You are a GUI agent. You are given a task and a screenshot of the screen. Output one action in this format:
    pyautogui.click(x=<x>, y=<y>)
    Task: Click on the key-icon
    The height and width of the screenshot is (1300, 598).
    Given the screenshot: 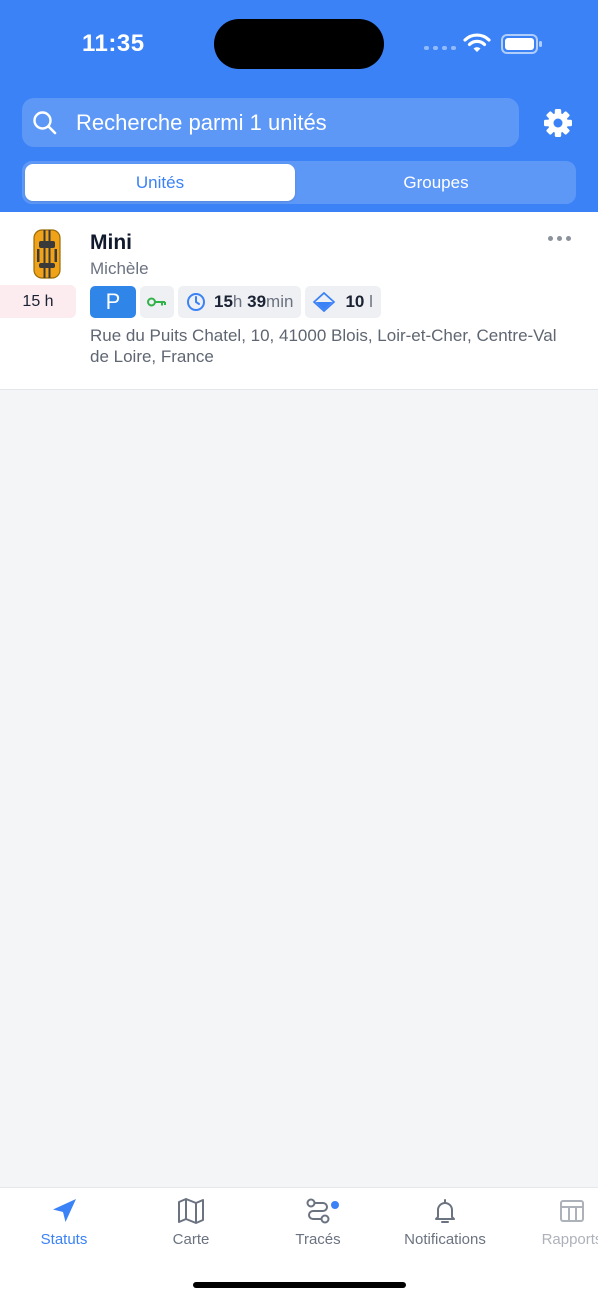 What is the action you would take?
    pyautogui.click(x=156, y=302)
    